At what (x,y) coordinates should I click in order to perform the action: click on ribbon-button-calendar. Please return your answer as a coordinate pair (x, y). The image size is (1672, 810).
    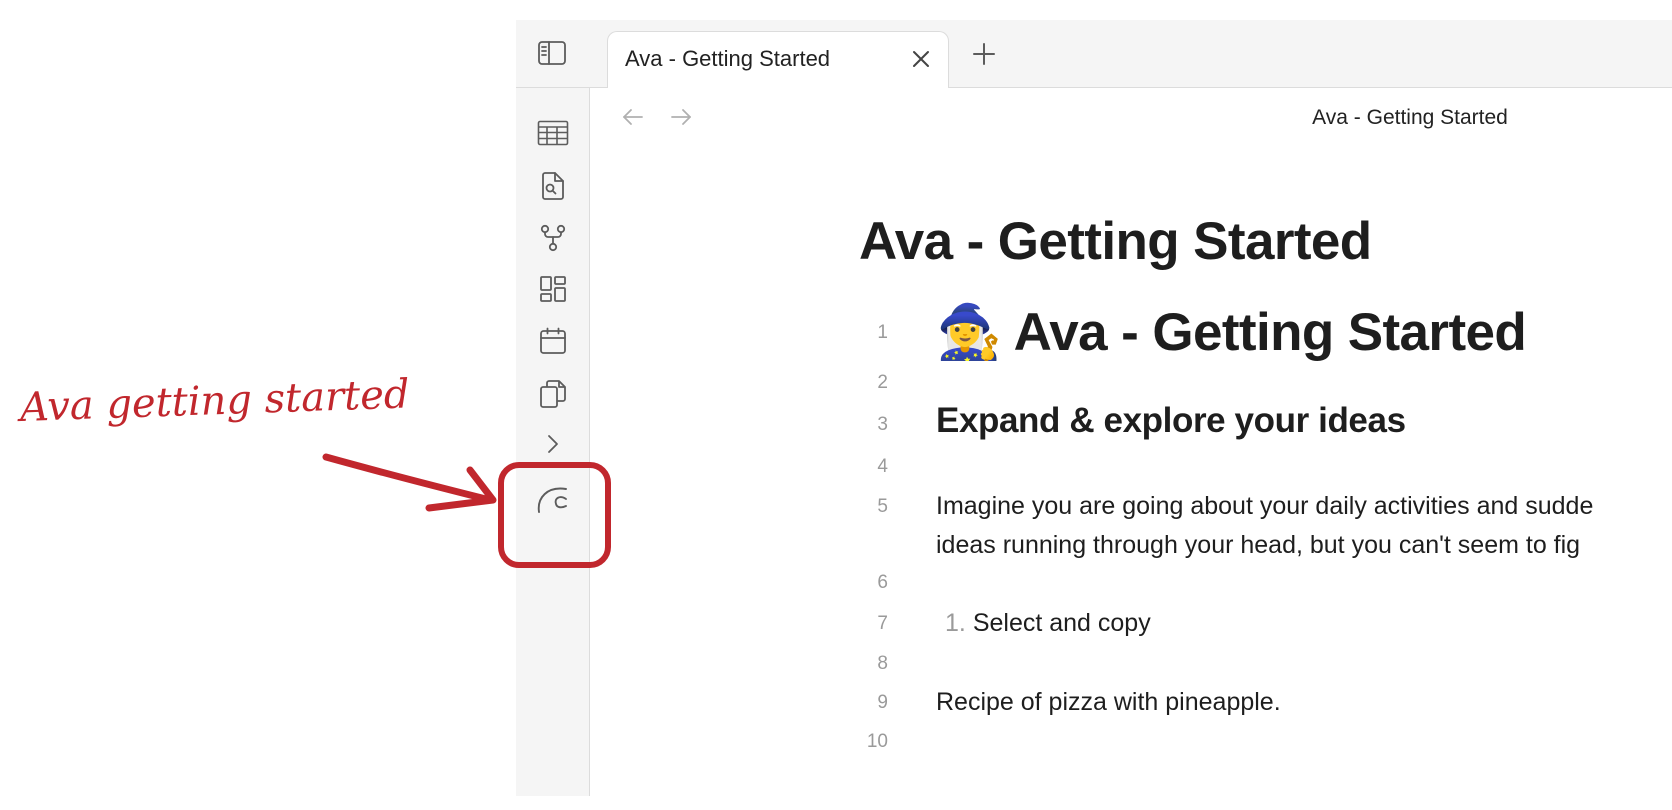
    Looking at the image, I should click on (553, 341).